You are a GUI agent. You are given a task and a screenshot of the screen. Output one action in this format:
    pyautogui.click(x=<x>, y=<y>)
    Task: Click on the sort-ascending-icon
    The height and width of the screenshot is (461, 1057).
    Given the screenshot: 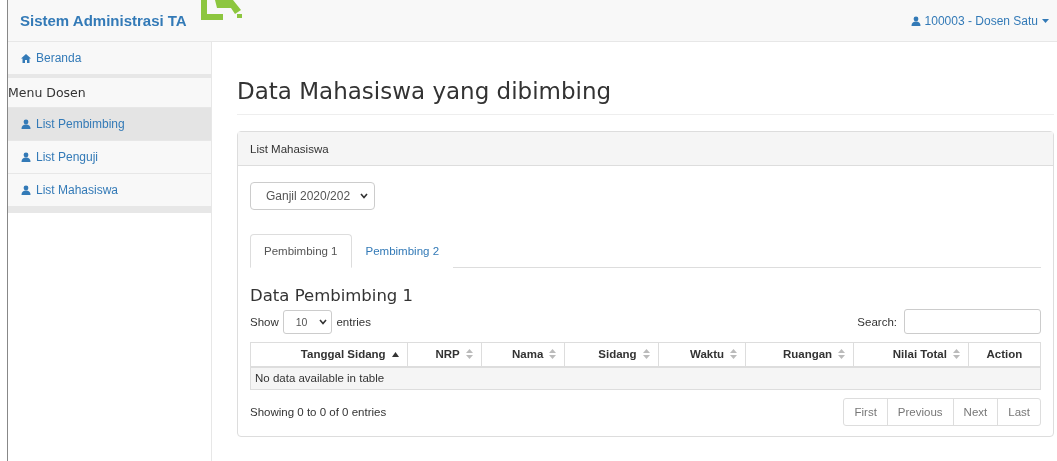 What is the action you would take?
    pyautogui.click(x=395, y=354)
    